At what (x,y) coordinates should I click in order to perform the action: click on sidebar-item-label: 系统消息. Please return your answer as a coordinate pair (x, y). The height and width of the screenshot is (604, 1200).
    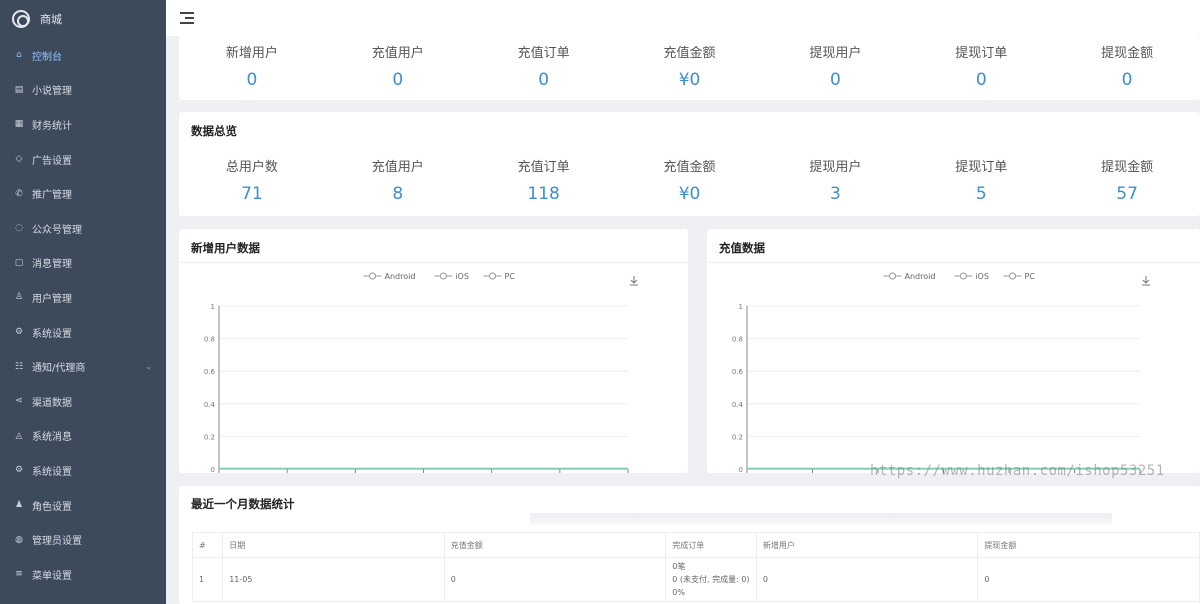
    Looking at the image, I should click on (52, 438).